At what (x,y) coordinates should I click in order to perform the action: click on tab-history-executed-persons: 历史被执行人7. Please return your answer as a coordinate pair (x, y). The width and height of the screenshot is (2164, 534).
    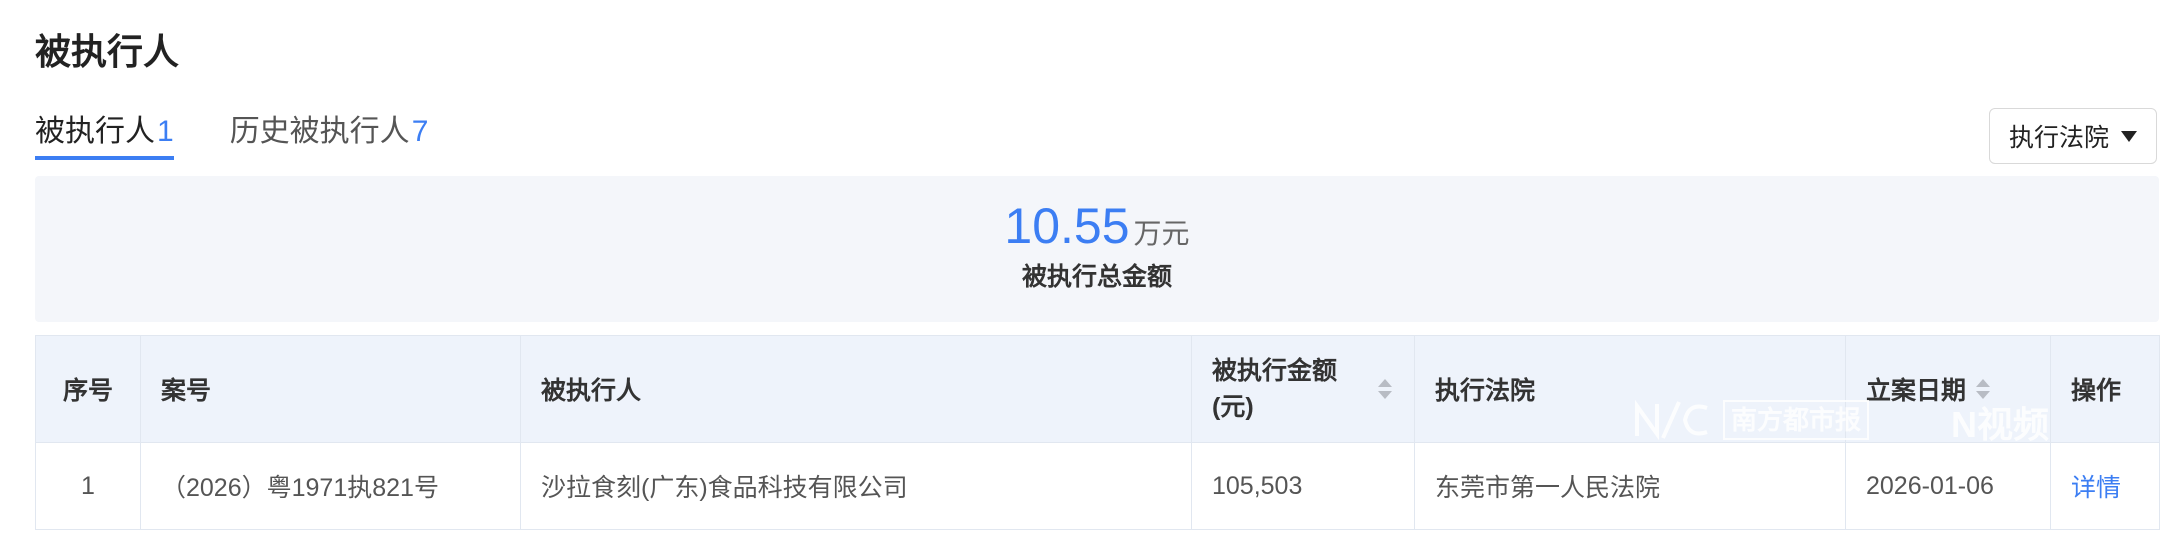
    Looking at the image, I should click on (329, 136).